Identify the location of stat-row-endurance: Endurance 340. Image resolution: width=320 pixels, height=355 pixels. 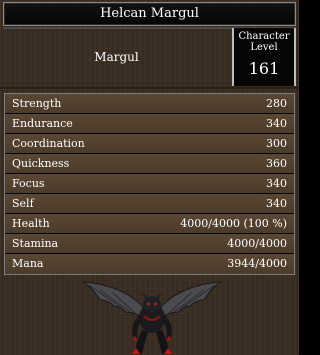
(149, 124).